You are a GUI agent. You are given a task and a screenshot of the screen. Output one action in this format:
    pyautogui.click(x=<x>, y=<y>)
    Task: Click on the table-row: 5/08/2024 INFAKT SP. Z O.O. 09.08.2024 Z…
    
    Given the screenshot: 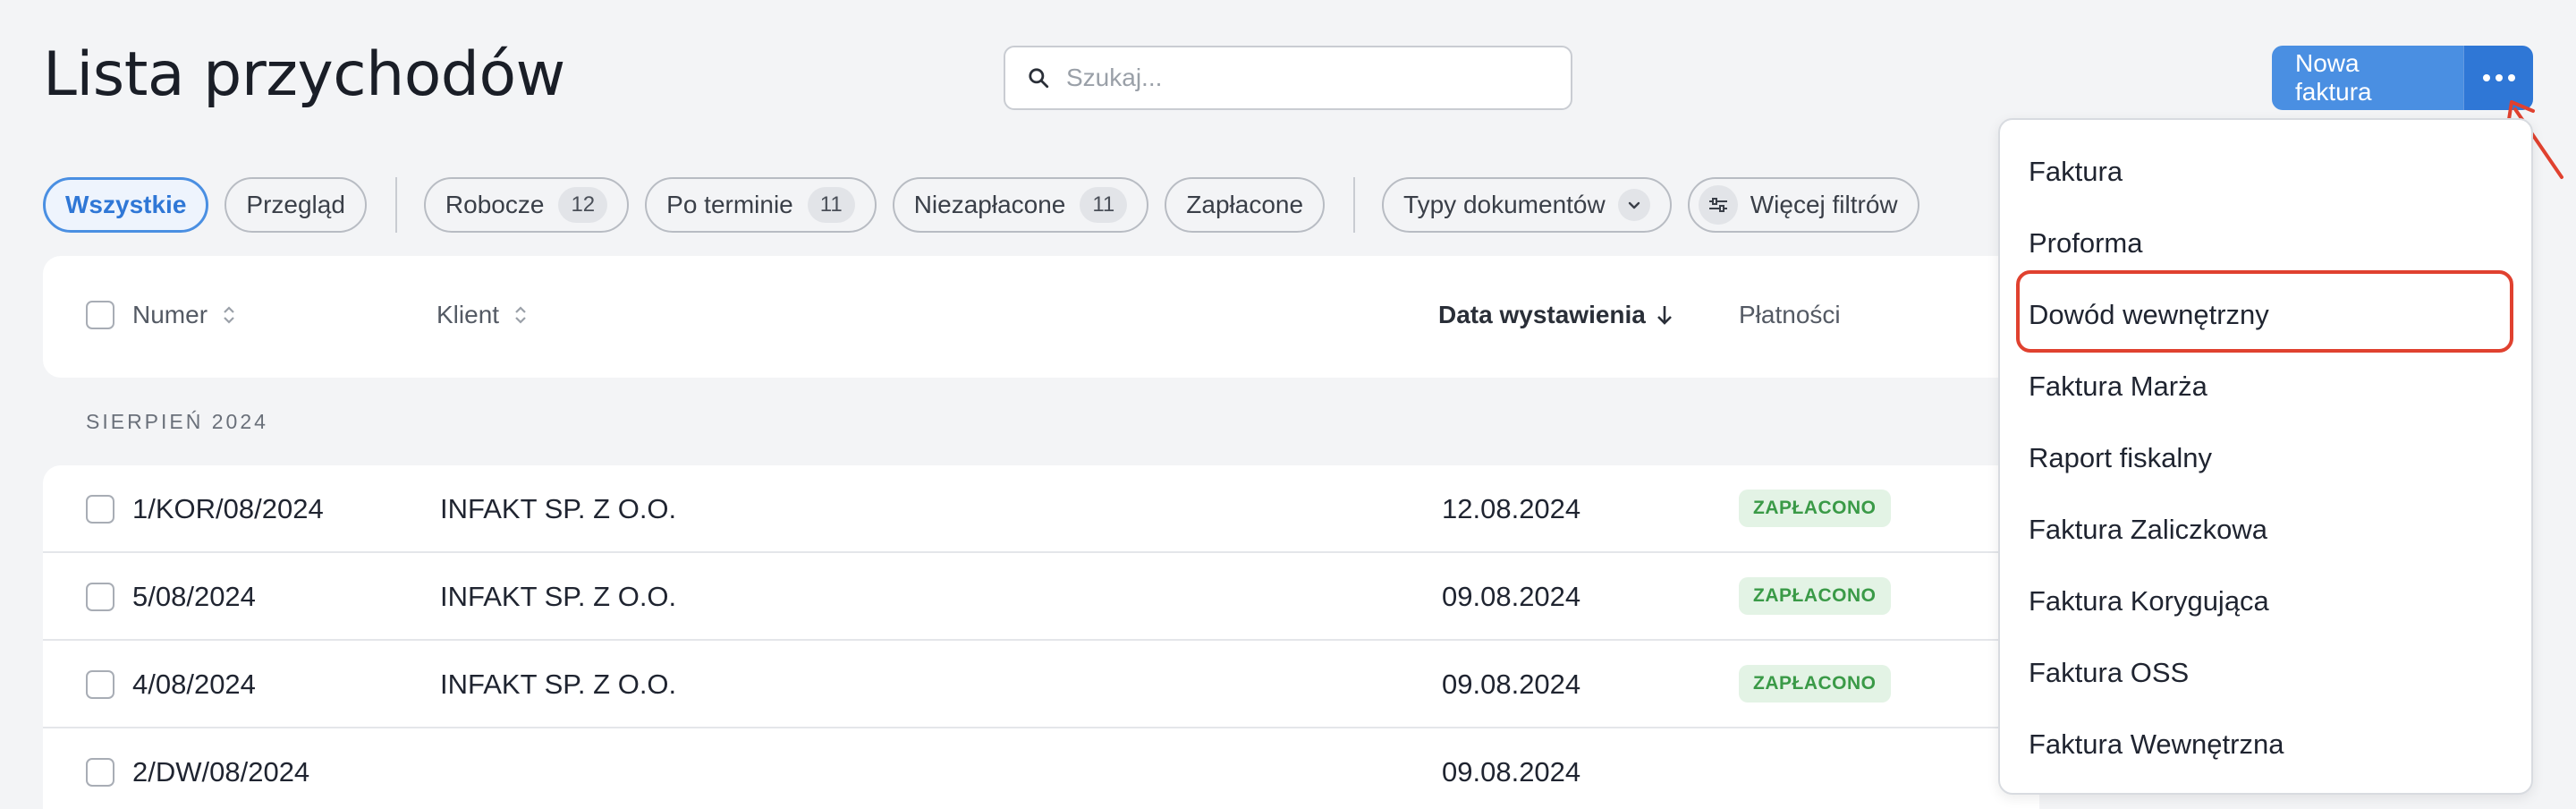 What is the action you would take?
    pyautogui.click(x=1041, y=597)
    